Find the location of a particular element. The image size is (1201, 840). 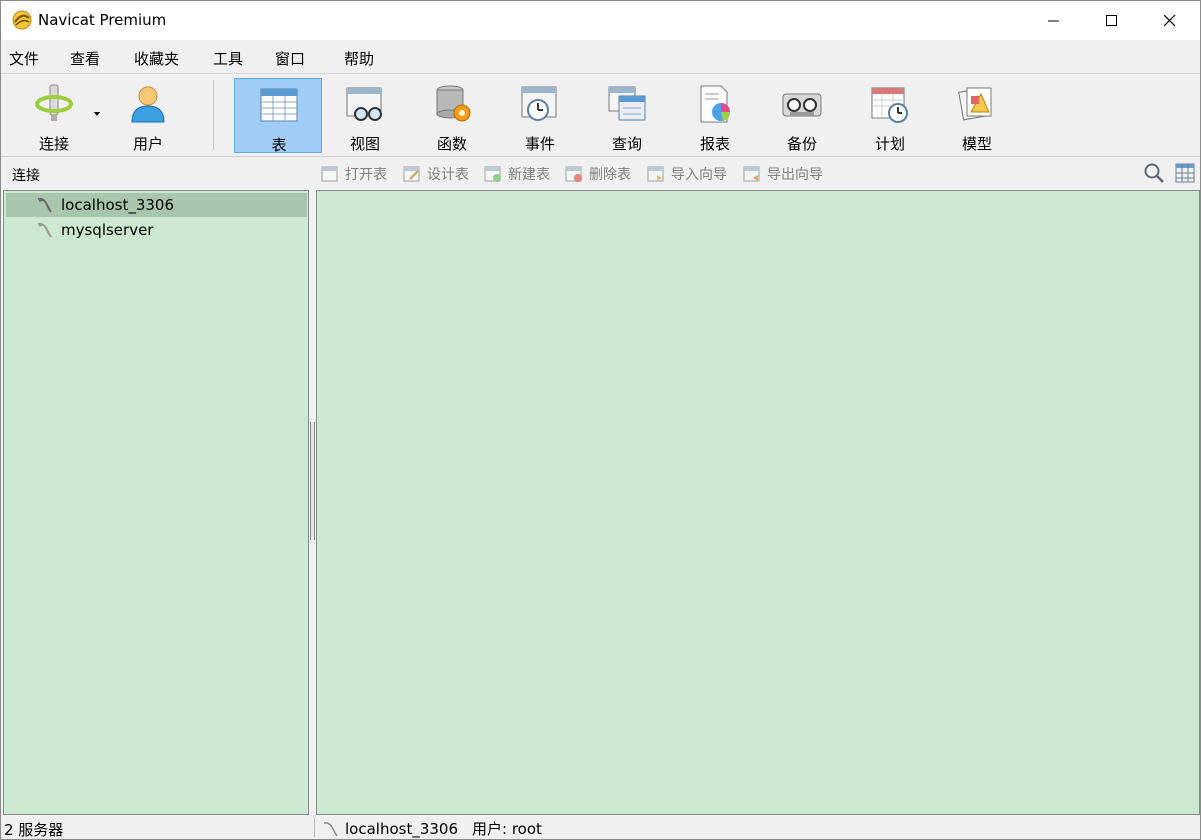

toolbar-label: 计划 is located at coordinates (889, 144).